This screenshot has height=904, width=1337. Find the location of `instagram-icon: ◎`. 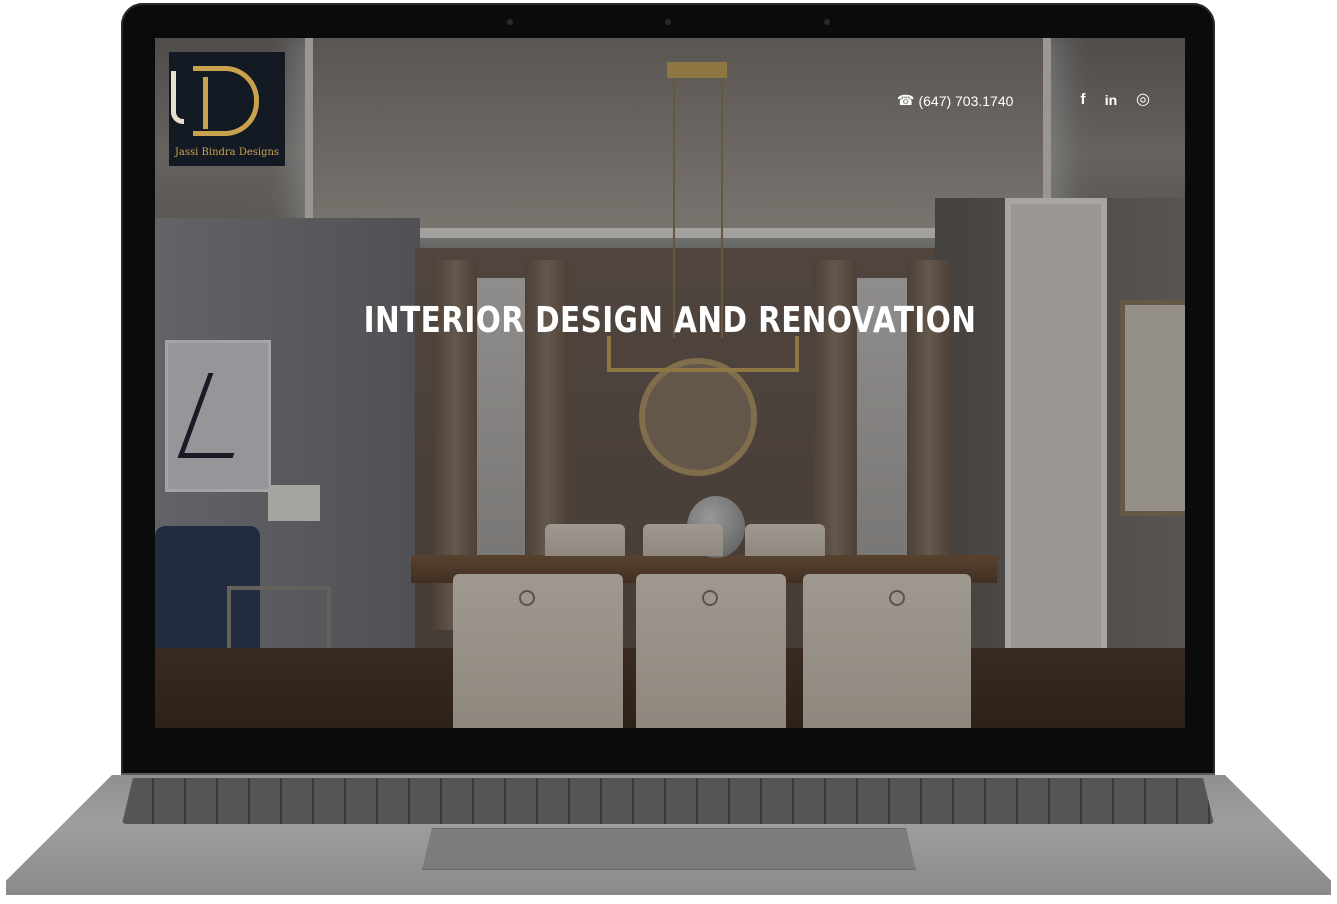

instagram-icon: ◎ is located at coordinates (1143, 101).